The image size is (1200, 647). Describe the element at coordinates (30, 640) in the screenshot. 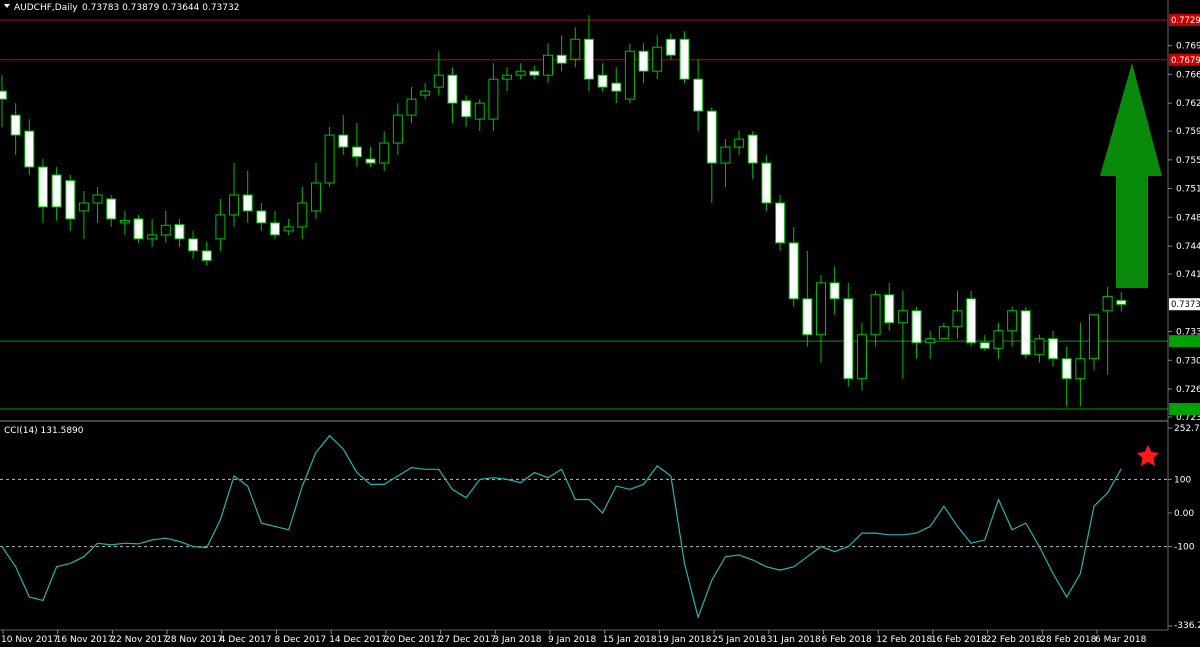

I see `time-tick-label: 10 Nov 2017` at that location.